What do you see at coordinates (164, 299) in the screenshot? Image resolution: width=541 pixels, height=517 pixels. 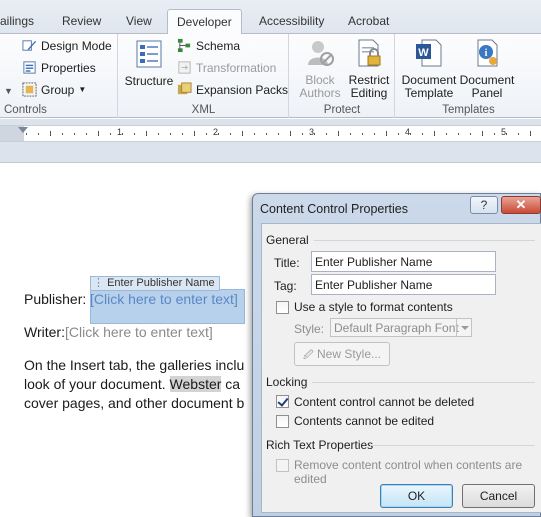 I see `publisher-content-control: [Click here to enter text]` at bounding box center [164, 299].